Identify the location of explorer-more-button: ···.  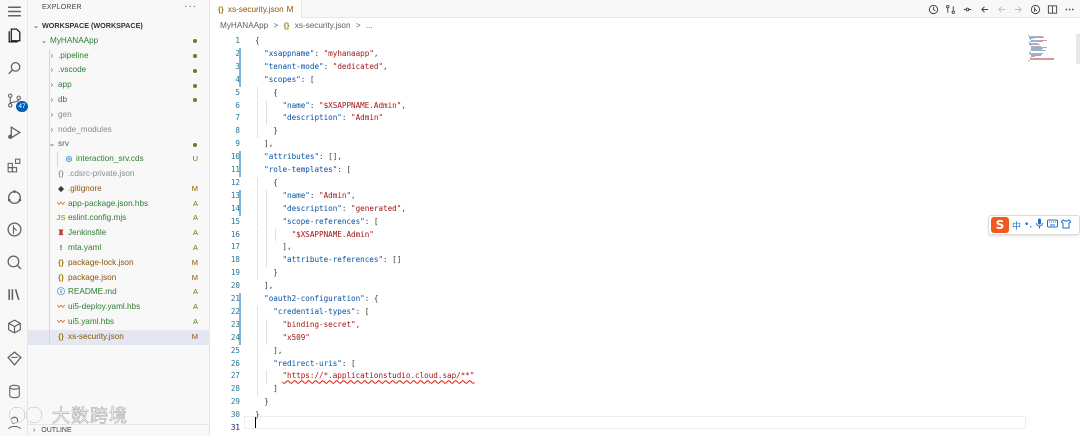
(190, 6).